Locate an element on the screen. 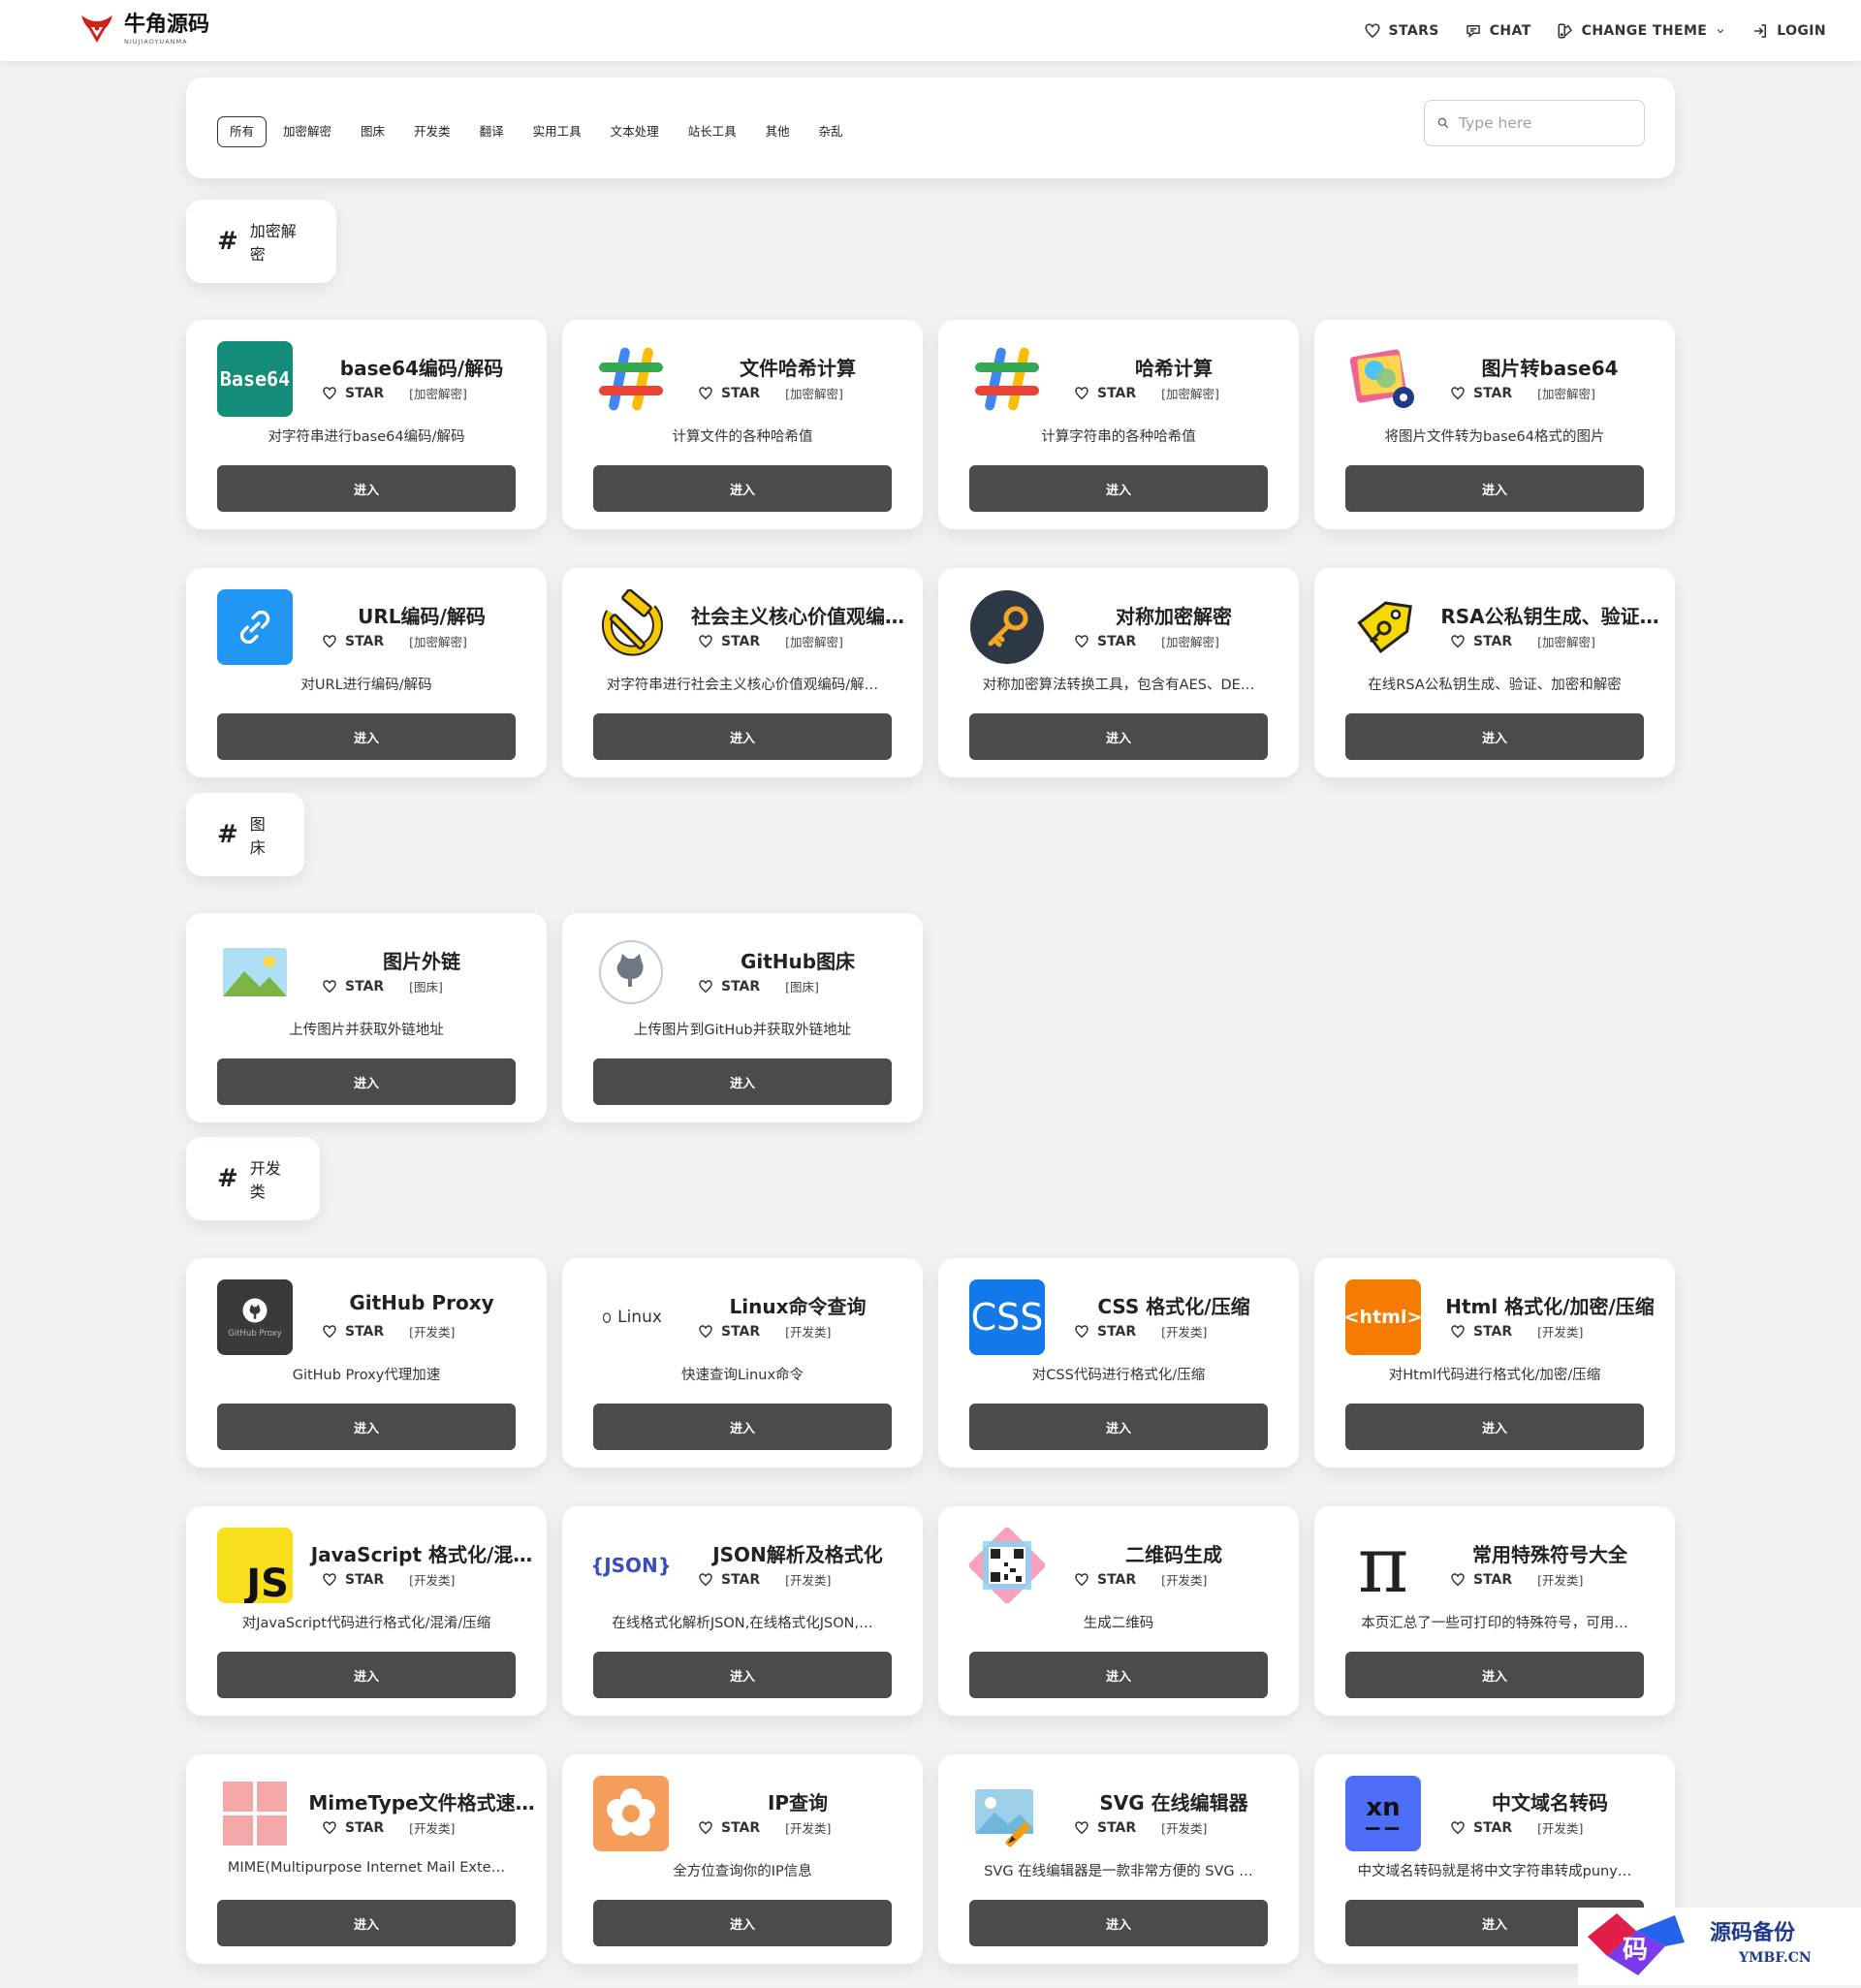 The width and height of the screenshot is (1861, 1988). svg-text: 码 is located at coordinates (1635, 1950).